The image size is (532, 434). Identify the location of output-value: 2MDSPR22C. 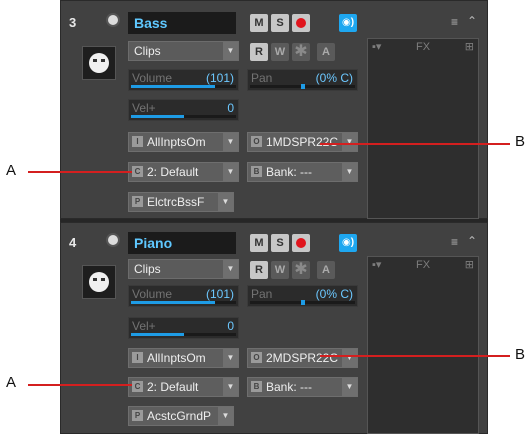
(302, 358).